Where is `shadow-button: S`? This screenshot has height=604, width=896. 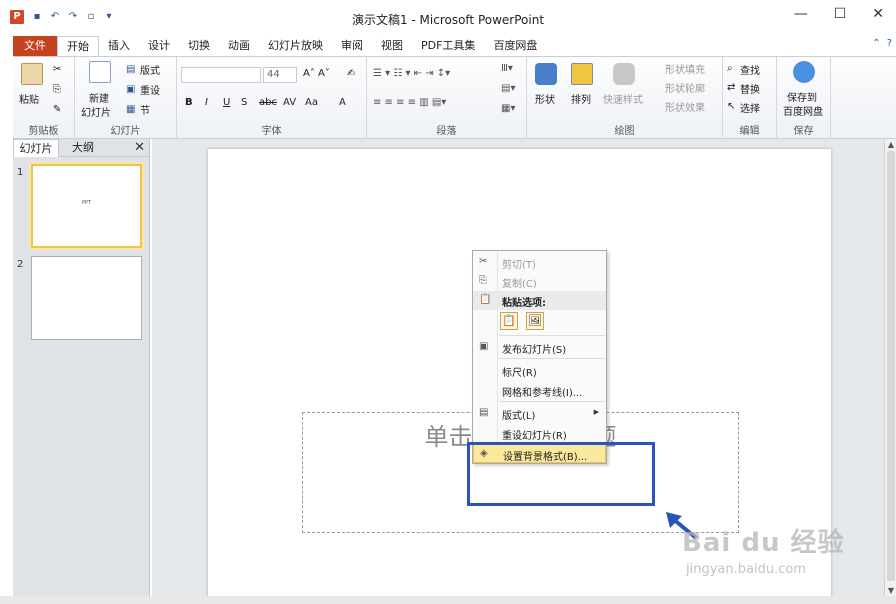 shadow-button: S is located at coordinates (244, 102).